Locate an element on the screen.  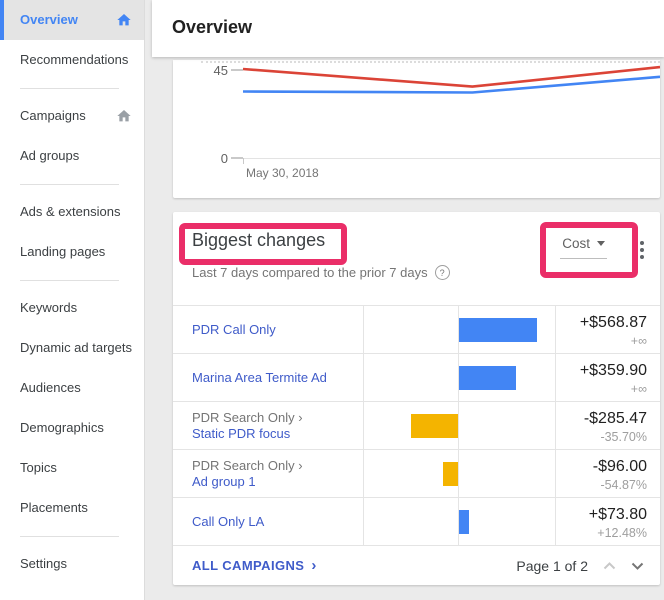
campaign-name-cell: PDR Call Only is located at coordinates (268, 329).